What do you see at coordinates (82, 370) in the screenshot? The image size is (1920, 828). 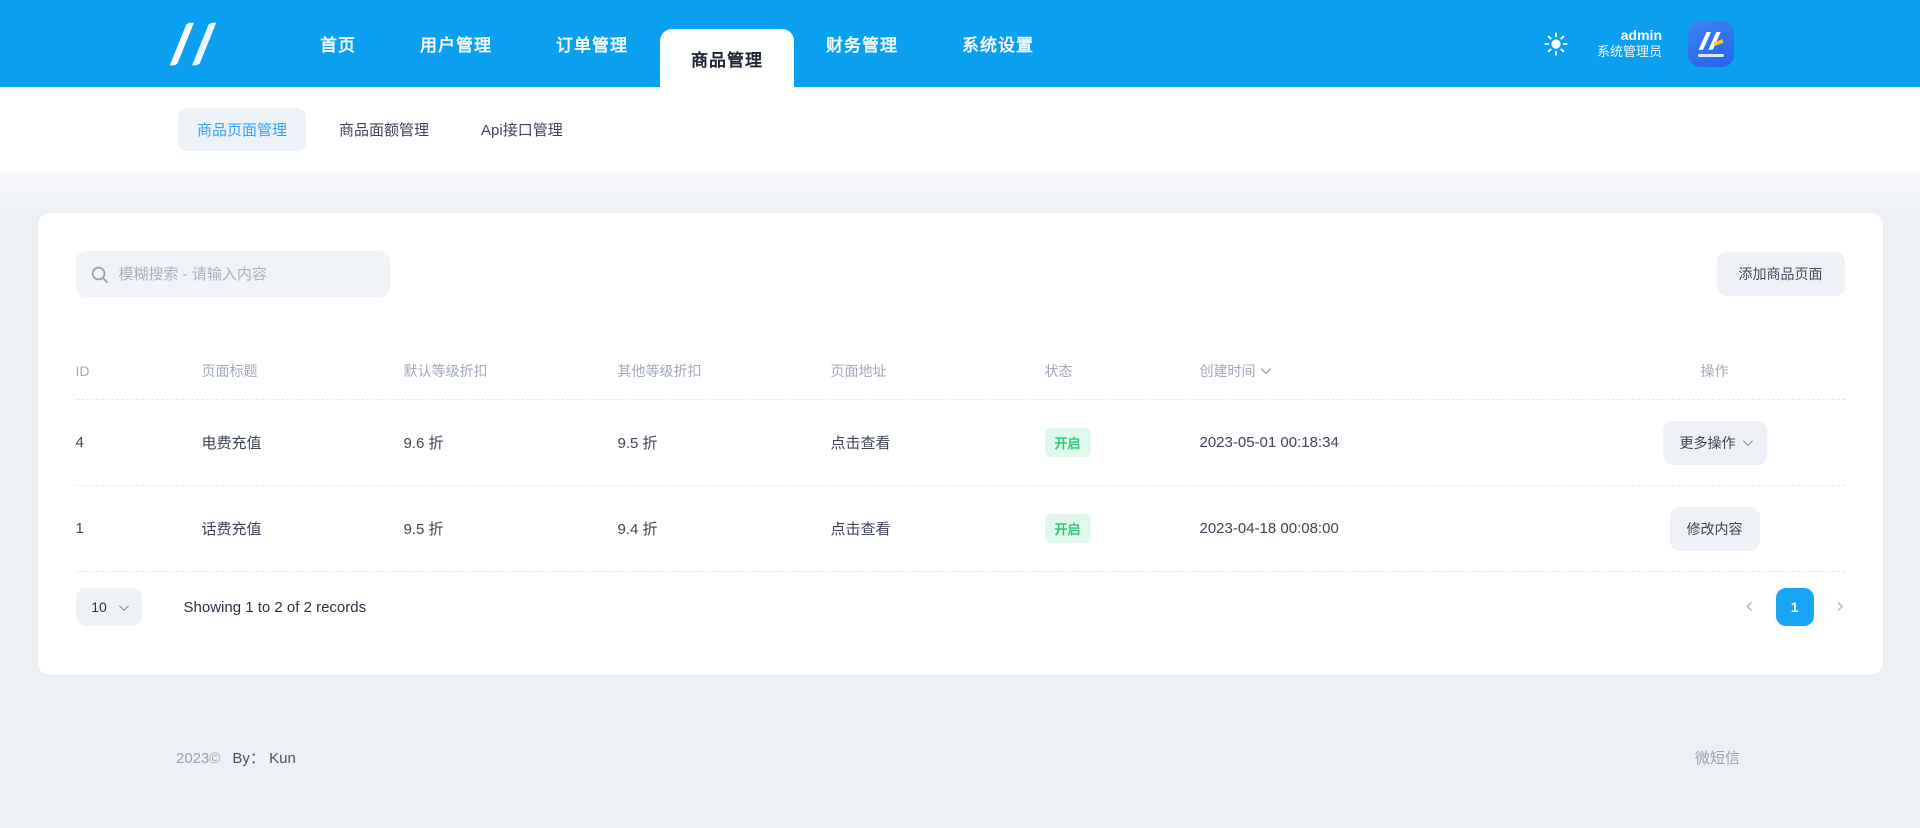 I see `col-id: ID` at bounding box center [82, 370].